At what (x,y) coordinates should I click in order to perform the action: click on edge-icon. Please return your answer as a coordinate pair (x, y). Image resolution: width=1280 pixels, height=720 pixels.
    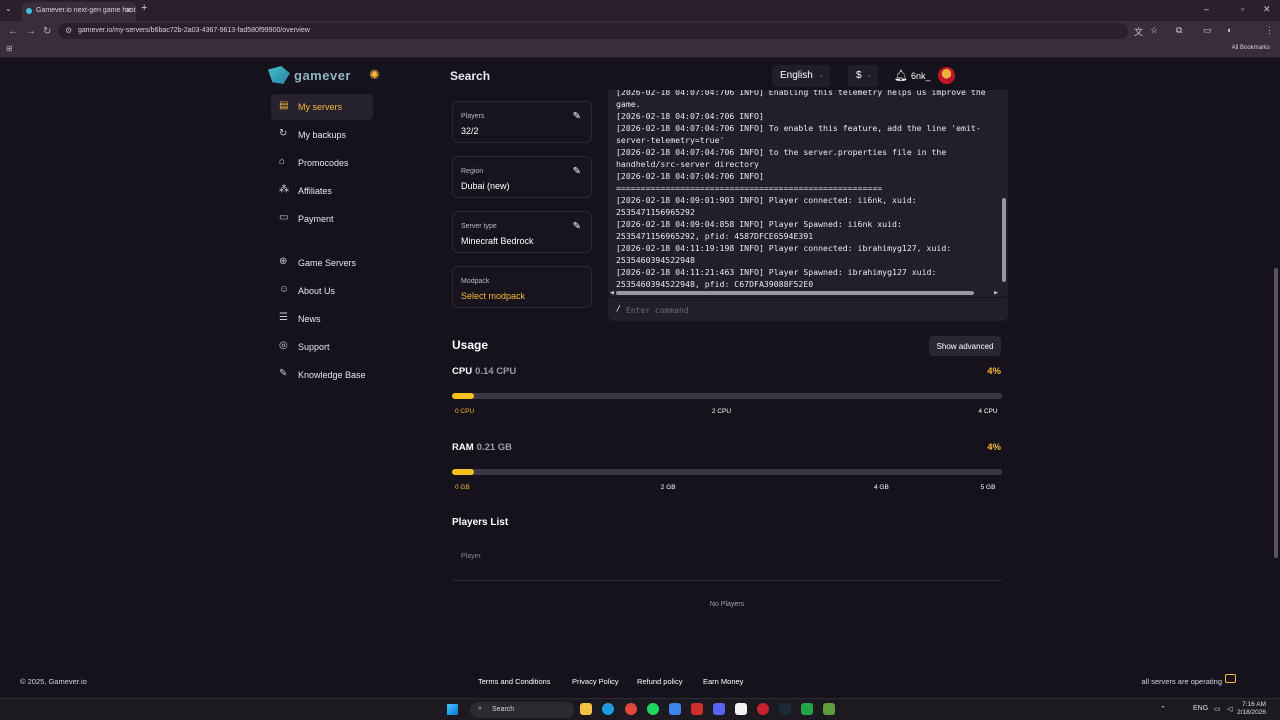
    Looking at the image, I should click on (608, 709).